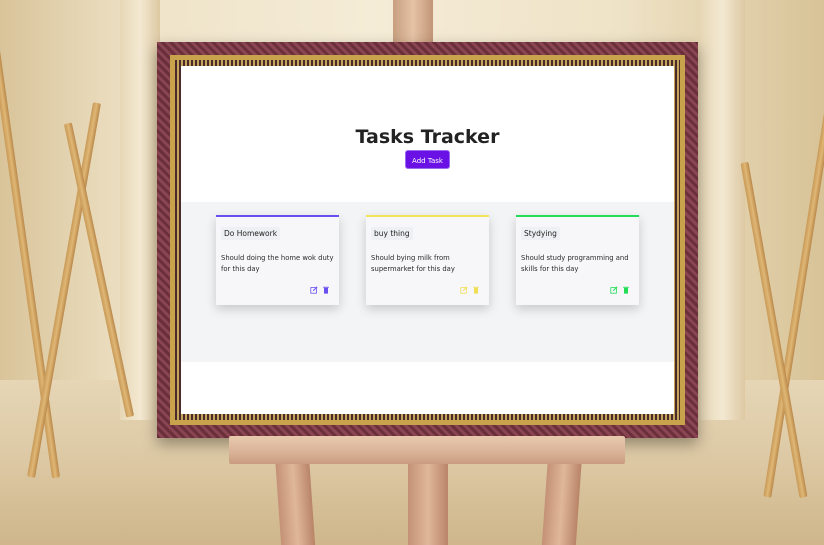 Image resolution: width=824 pixels, height=545 pixels. What do you see at coordinates (562, 500) in the screenshot?
I see `easel-leg-right` at bounding box center [562, 500].